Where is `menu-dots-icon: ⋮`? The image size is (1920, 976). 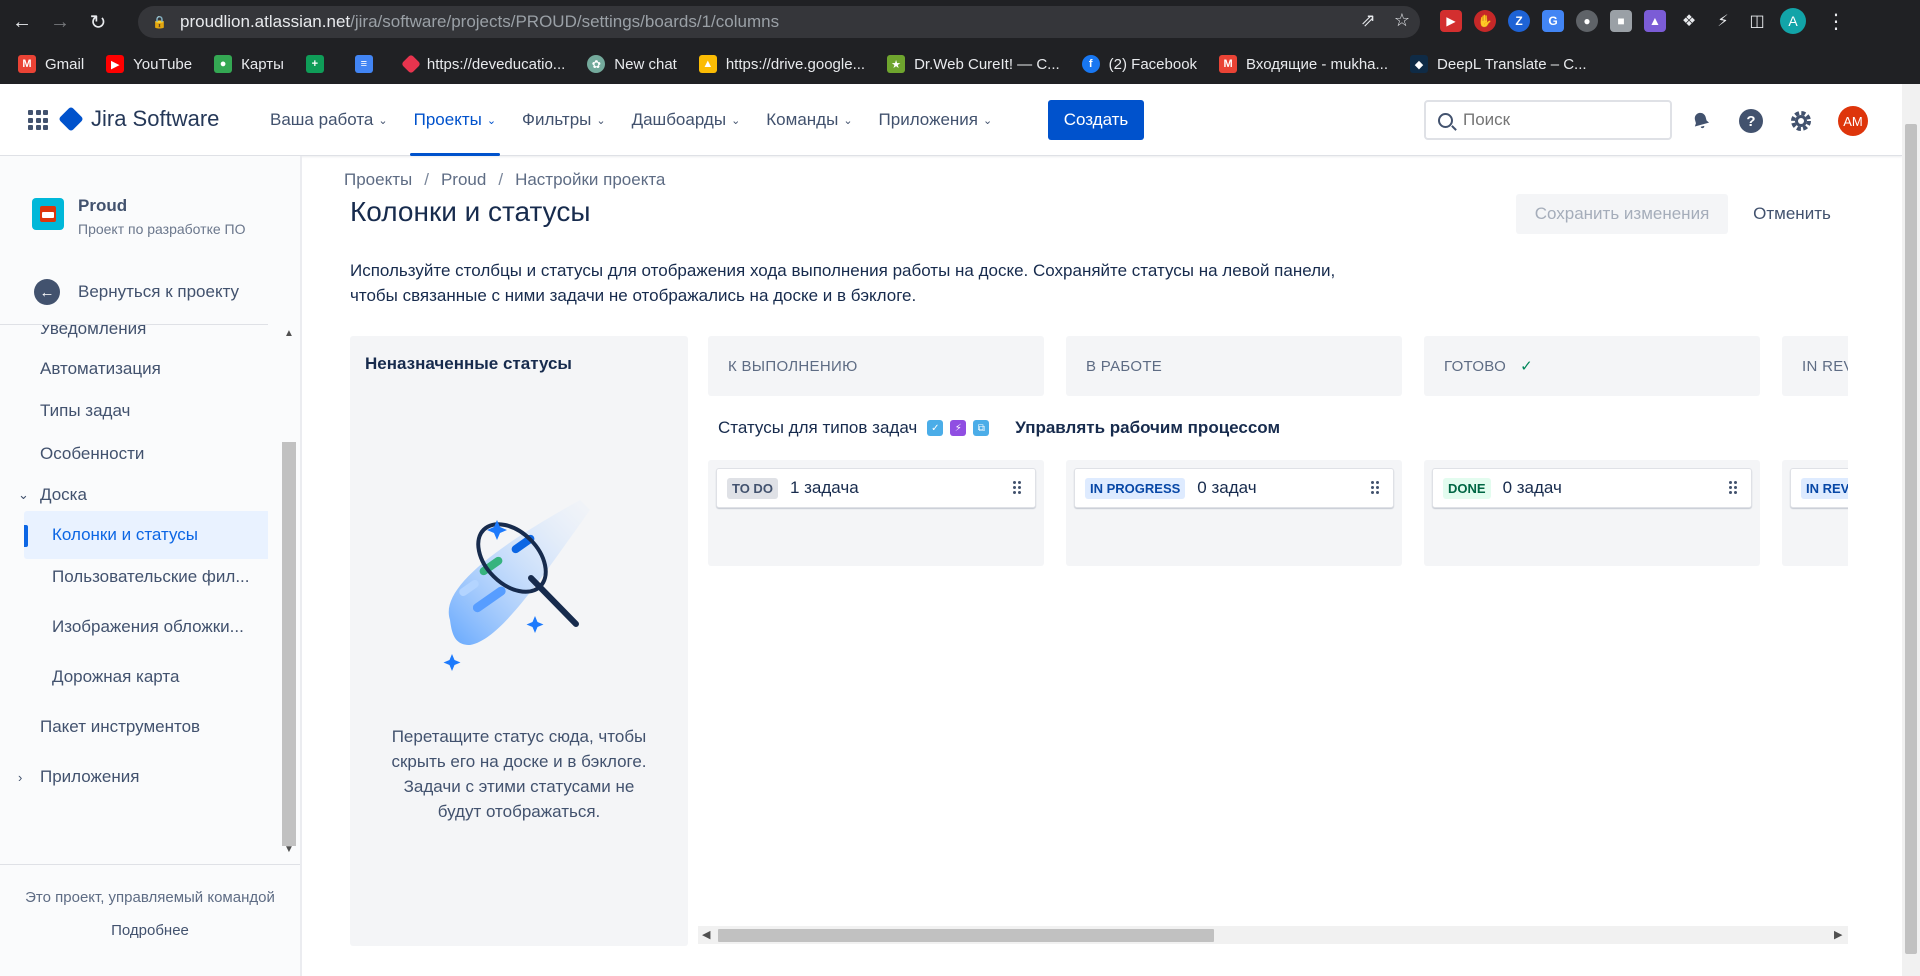 menu-dots-icon: ⋮ is located at coordinates (1836, 21).